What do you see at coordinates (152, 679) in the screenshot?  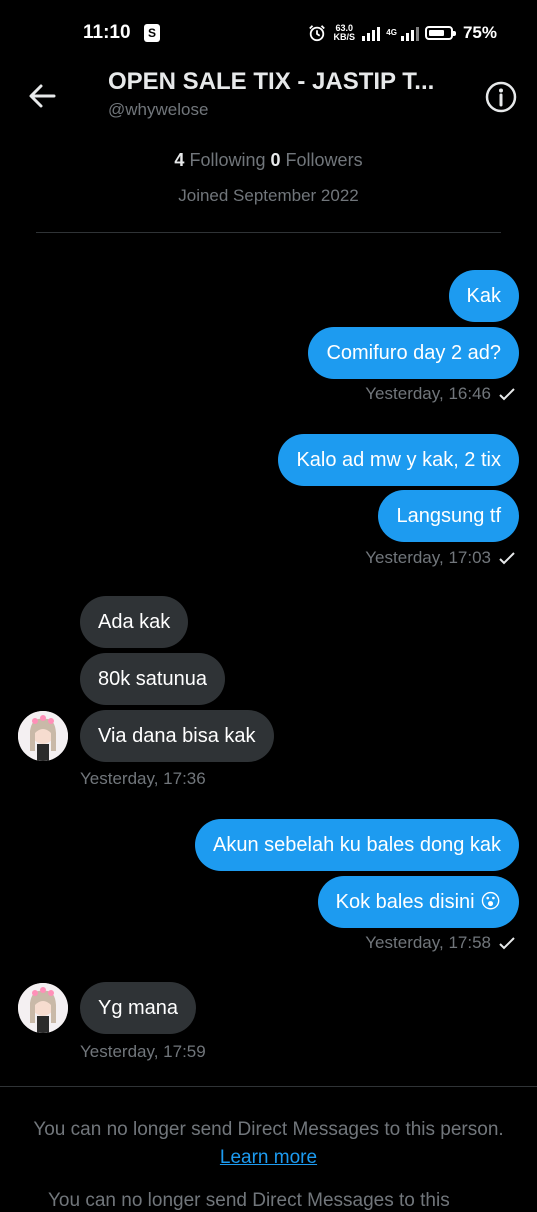 I see `message-bubble-incoming: 80k satunua` at bounding box center [152, 679].